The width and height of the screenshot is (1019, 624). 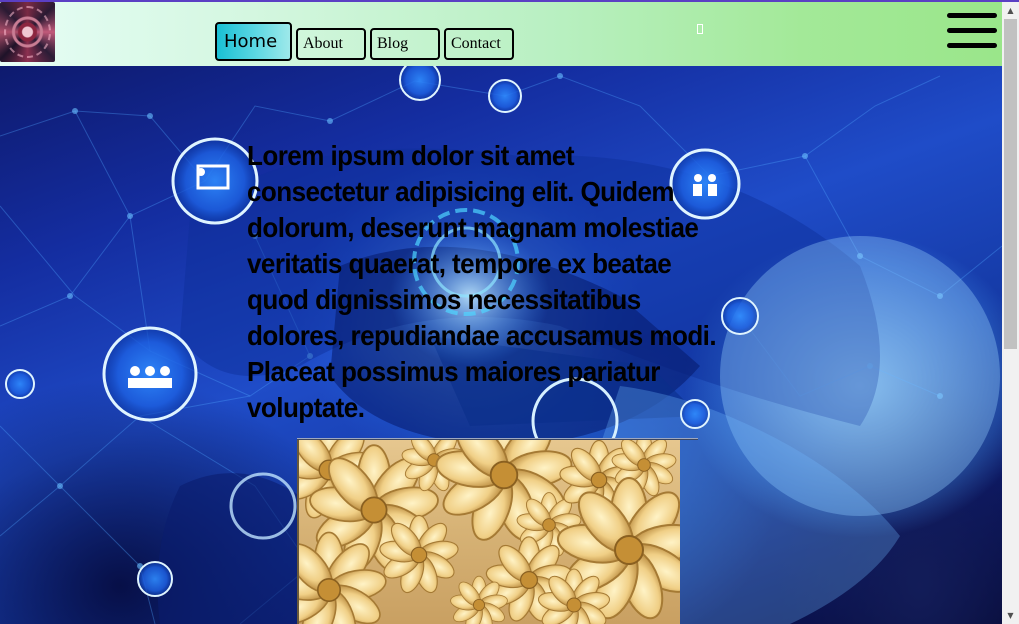 I want to click on nav-about-button: About, so click(x=331, y=44).